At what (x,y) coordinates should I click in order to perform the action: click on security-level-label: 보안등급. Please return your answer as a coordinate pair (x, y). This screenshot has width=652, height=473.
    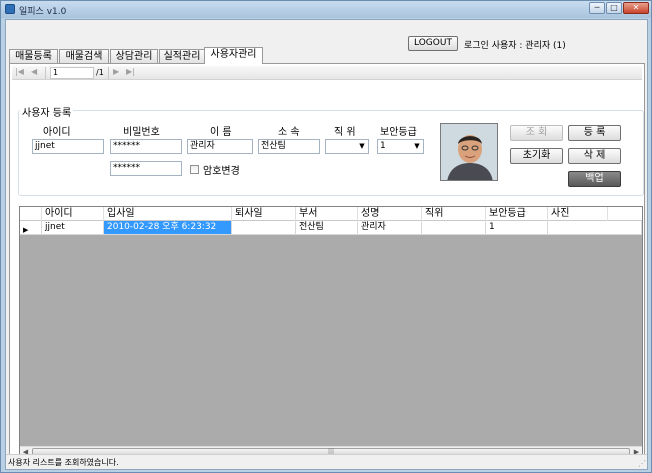
    Looking at the image, I should click on (398, 132).